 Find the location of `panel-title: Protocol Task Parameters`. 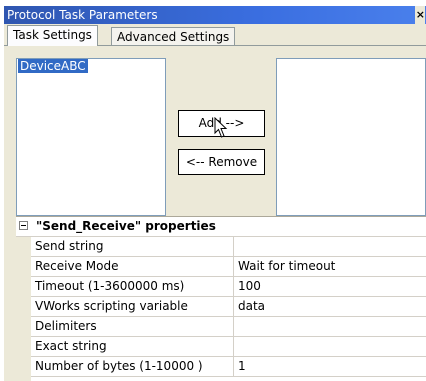

panel-title: Protocol Task Parameters is located at coordinates (82, 15).